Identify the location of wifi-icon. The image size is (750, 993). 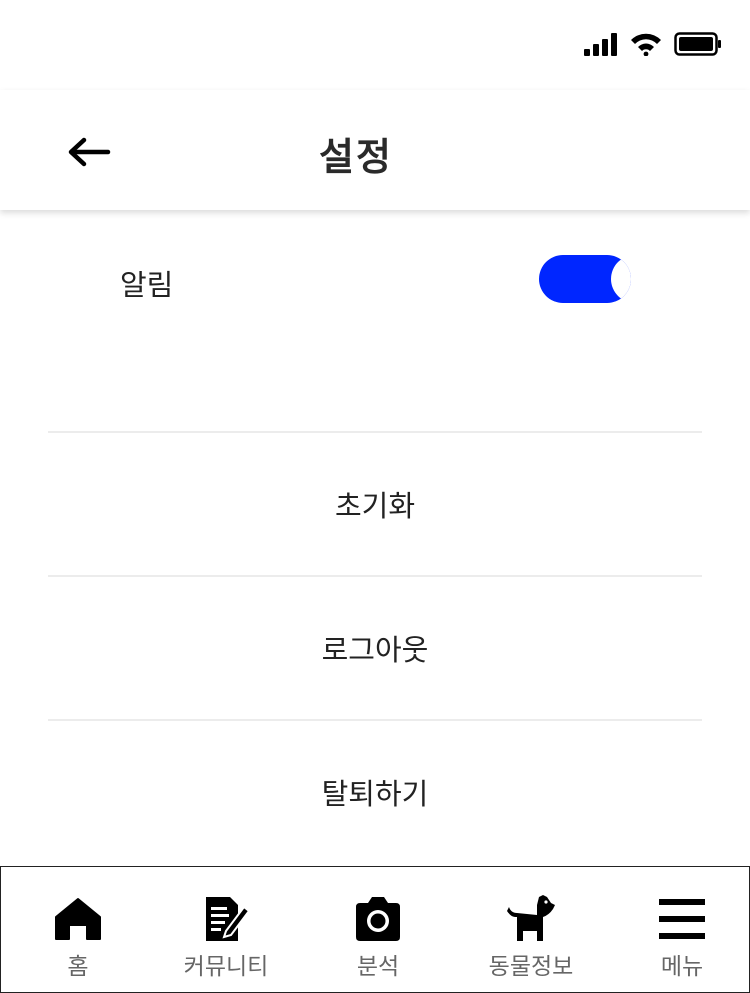
(646, 44).